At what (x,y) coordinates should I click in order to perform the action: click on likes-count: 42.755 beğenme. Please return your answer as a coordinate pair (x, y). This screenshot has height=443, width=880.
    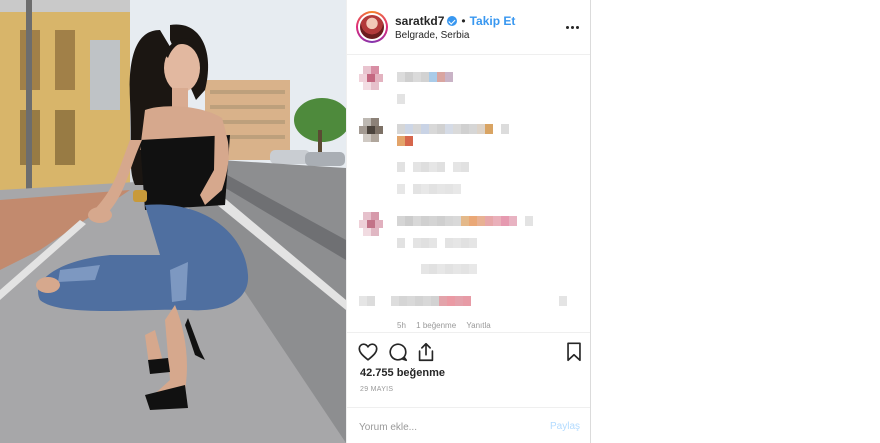
    Looking at the image, I should click on (402, 373).